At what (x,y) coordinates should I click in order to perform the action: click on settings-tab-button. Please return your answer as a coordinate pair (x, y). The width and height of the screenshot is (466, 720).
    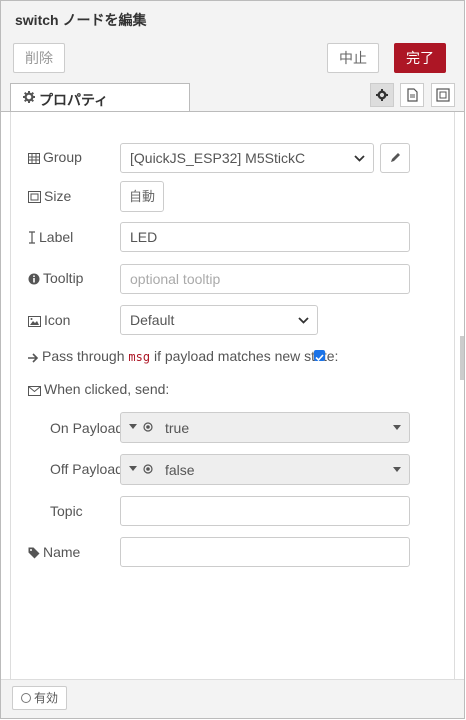
    Looking at the image, I should click on (382, 95).